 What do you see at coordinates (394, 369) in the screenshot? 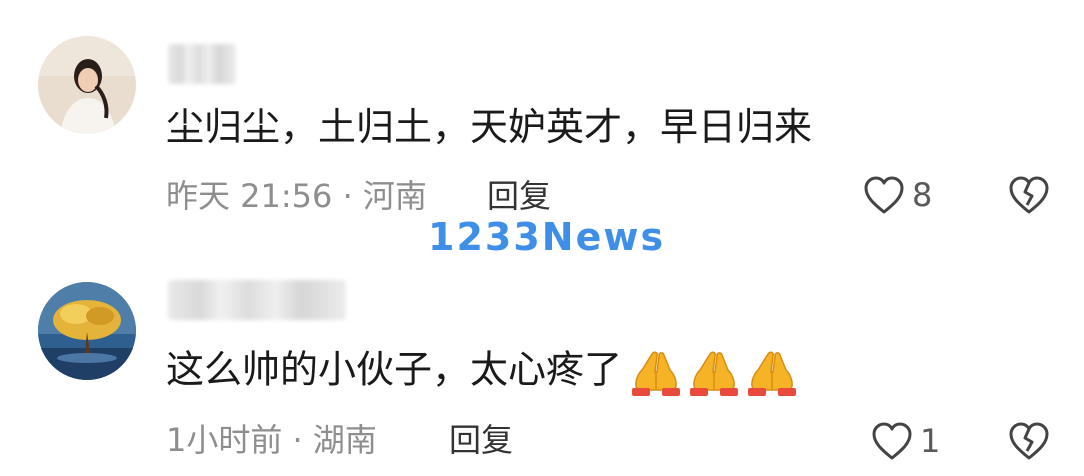
I see `comment-text-content: 这么帅的小伙子，太心疼了` at bounding box center [394, 369].